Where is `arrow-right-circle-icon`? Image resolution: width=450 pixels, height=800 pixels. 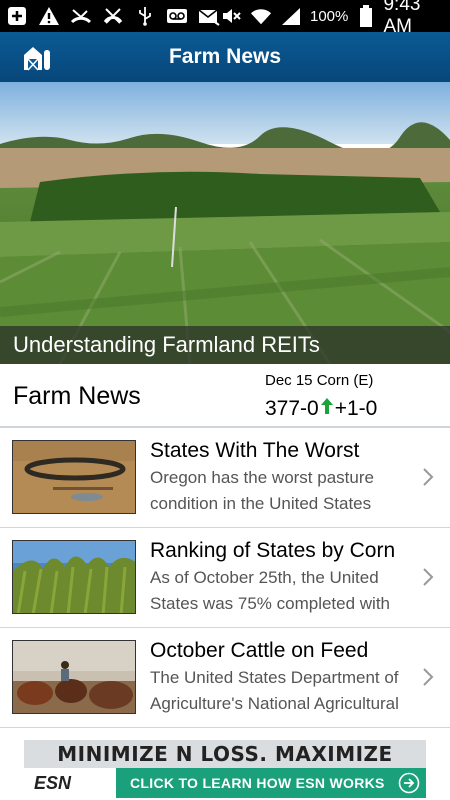 arrow-right-circle-icon is located at coordinates (409, 783).